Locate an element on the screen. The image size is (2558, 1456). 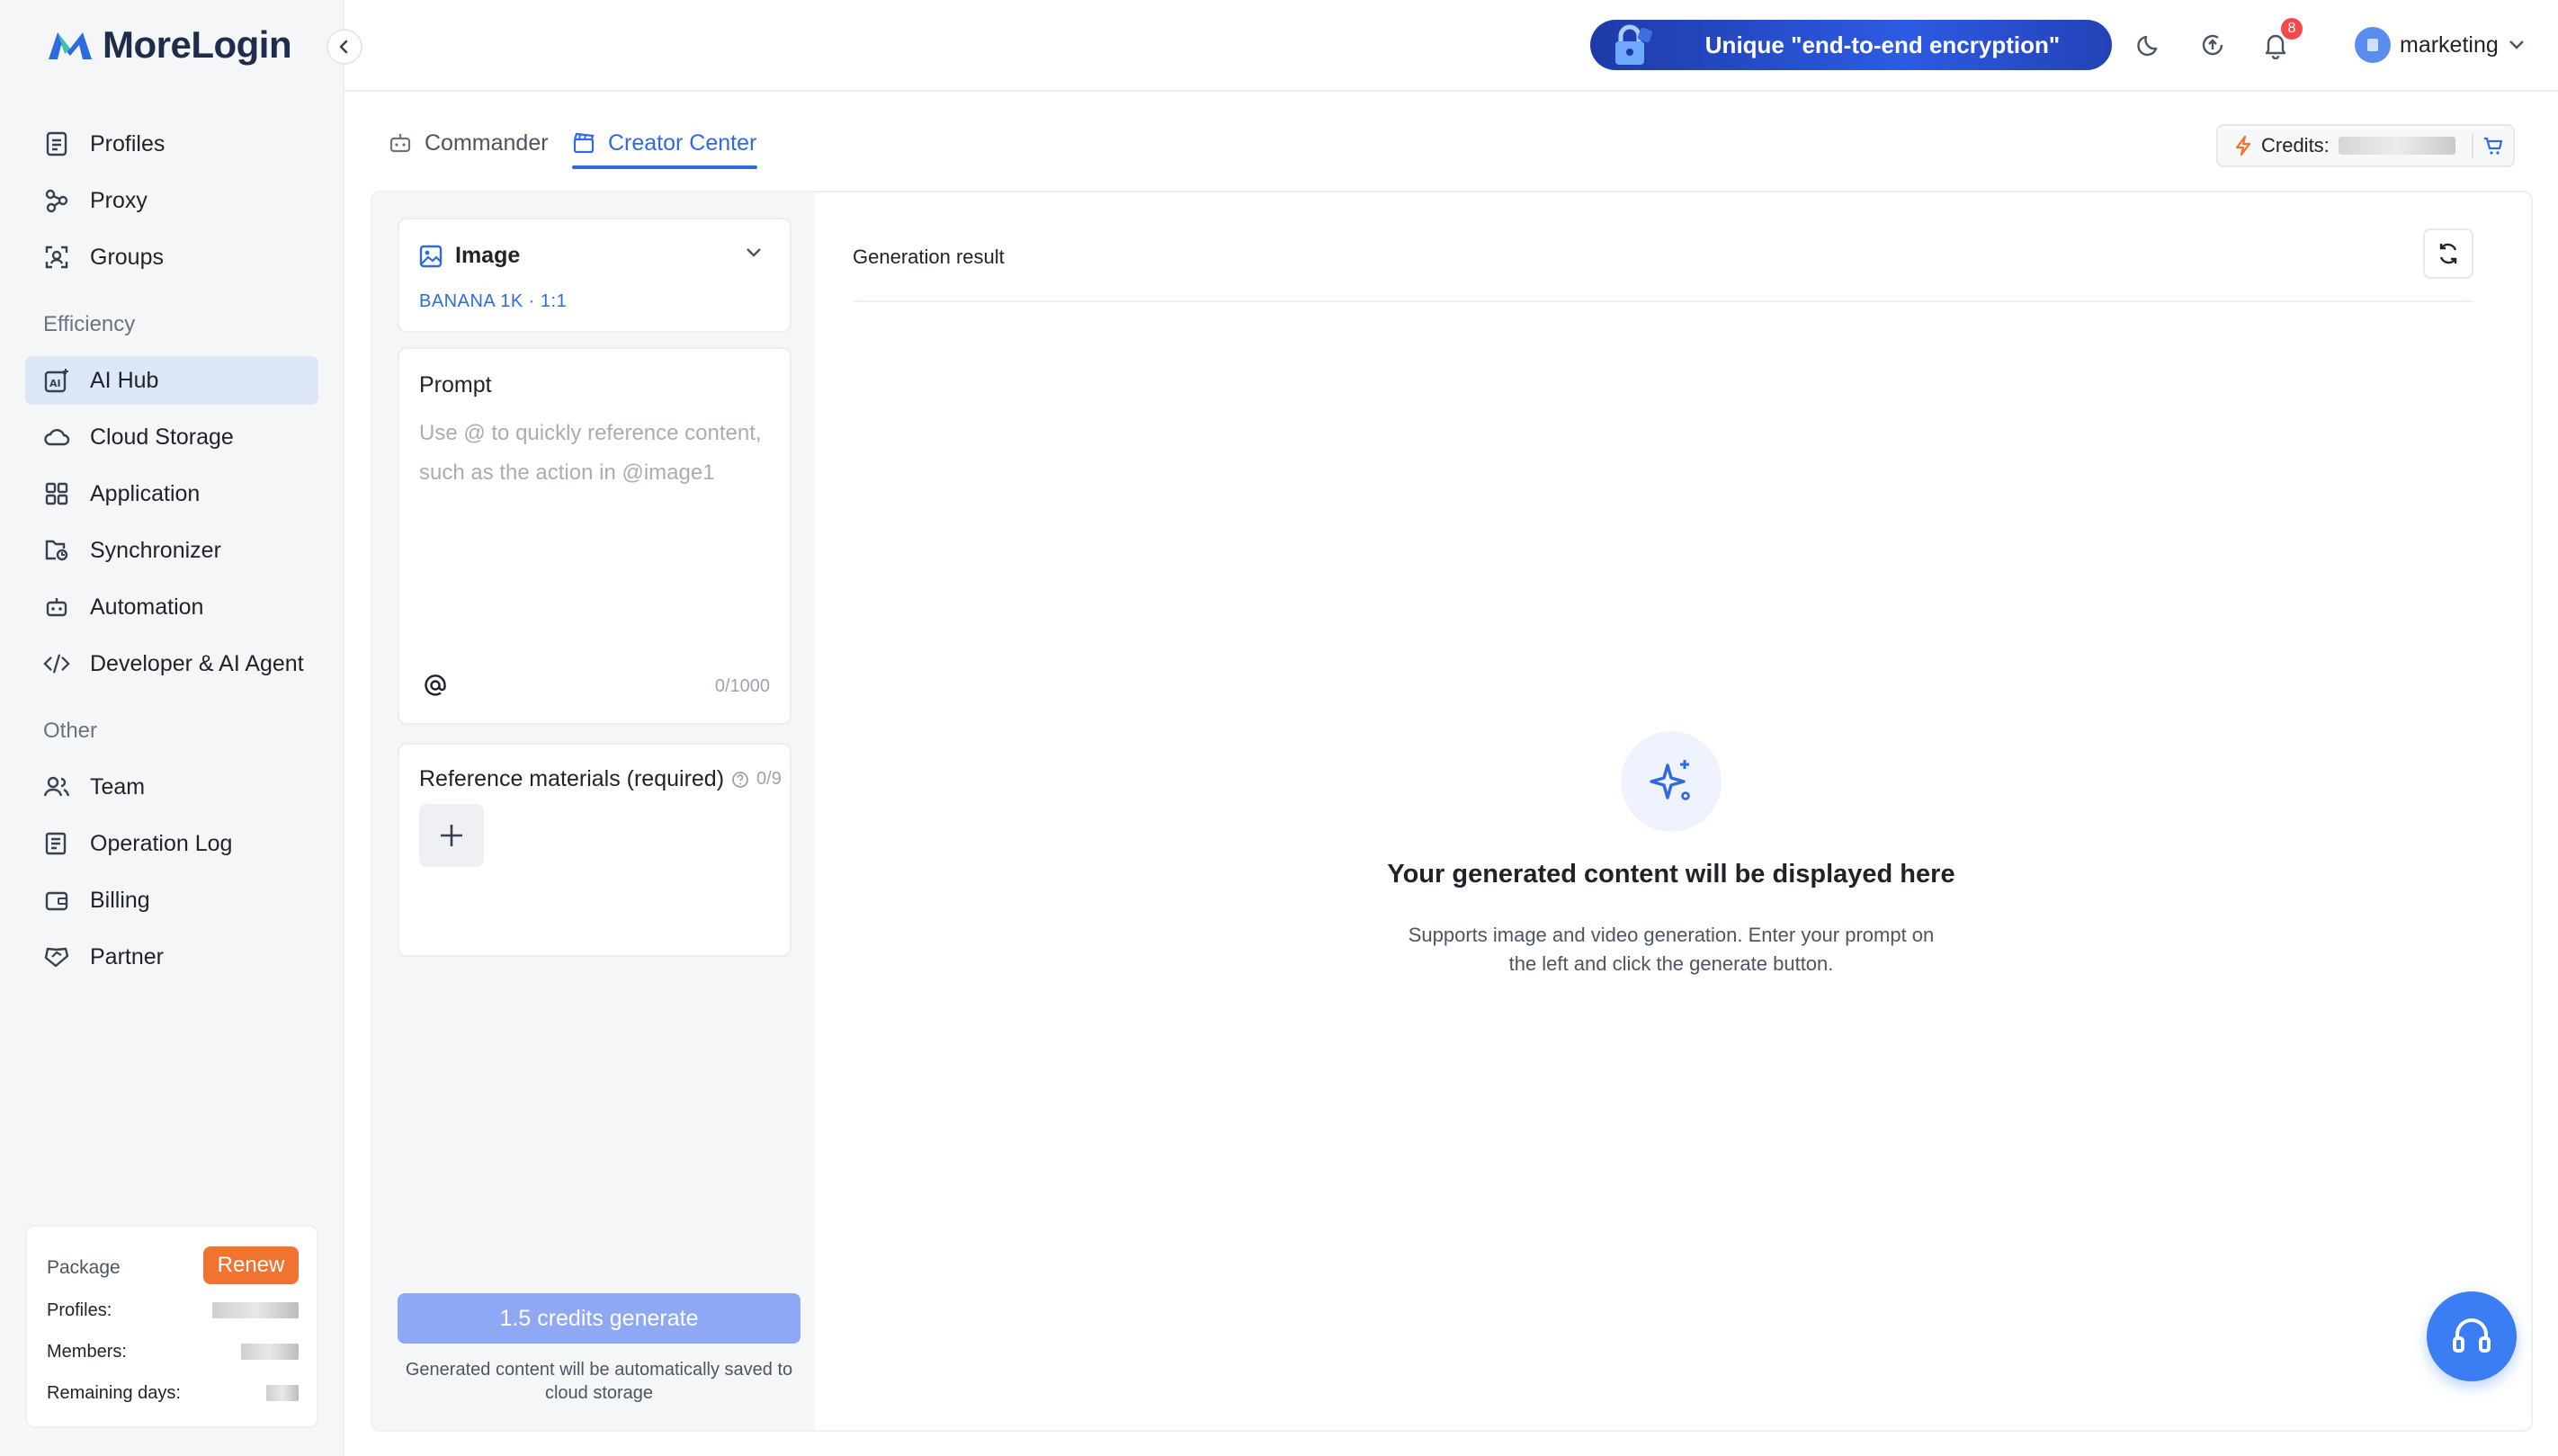
sidebar-item-cloud-storage: Cloud Storage is located at coordinates (171, 437).